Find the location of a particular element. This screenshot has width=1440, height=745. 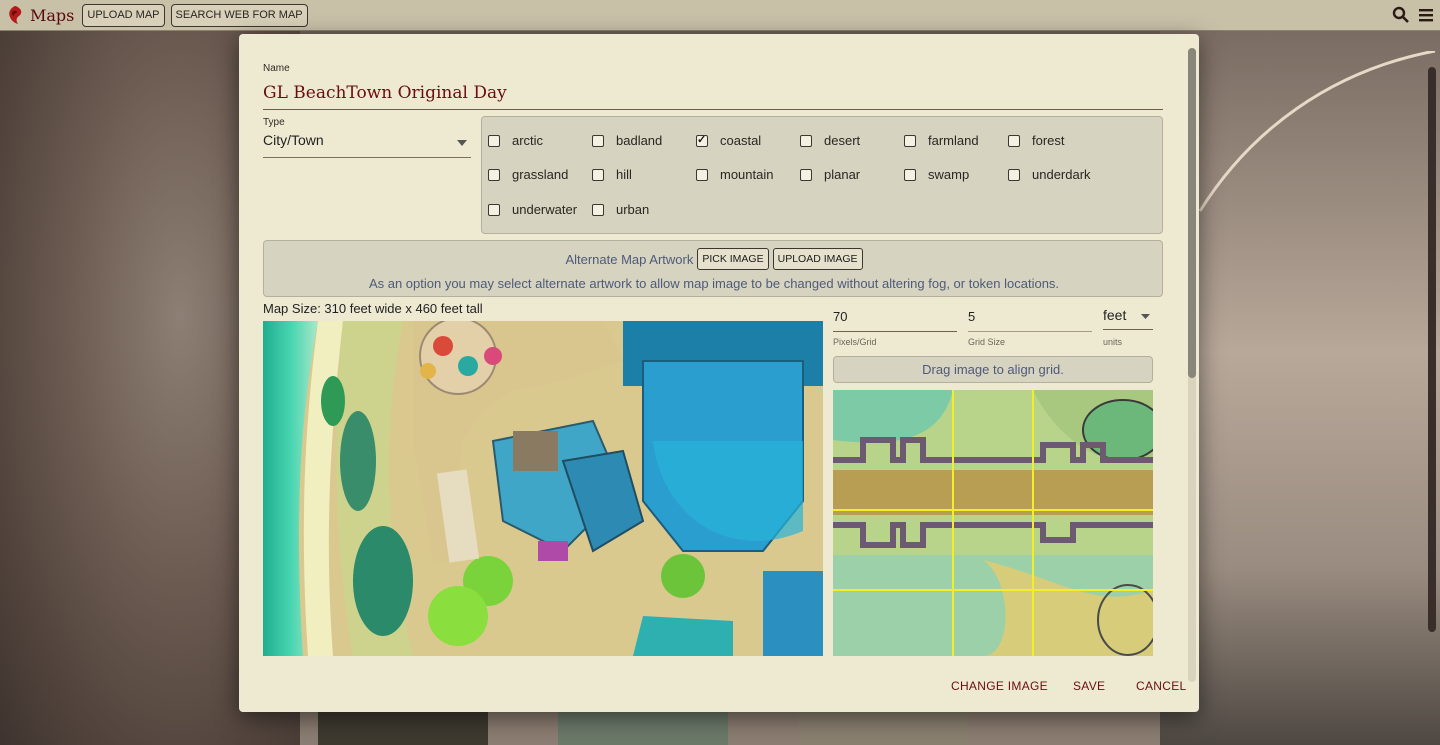

terrain-checkbox-badland: badland is located at coordinates (627, 140).